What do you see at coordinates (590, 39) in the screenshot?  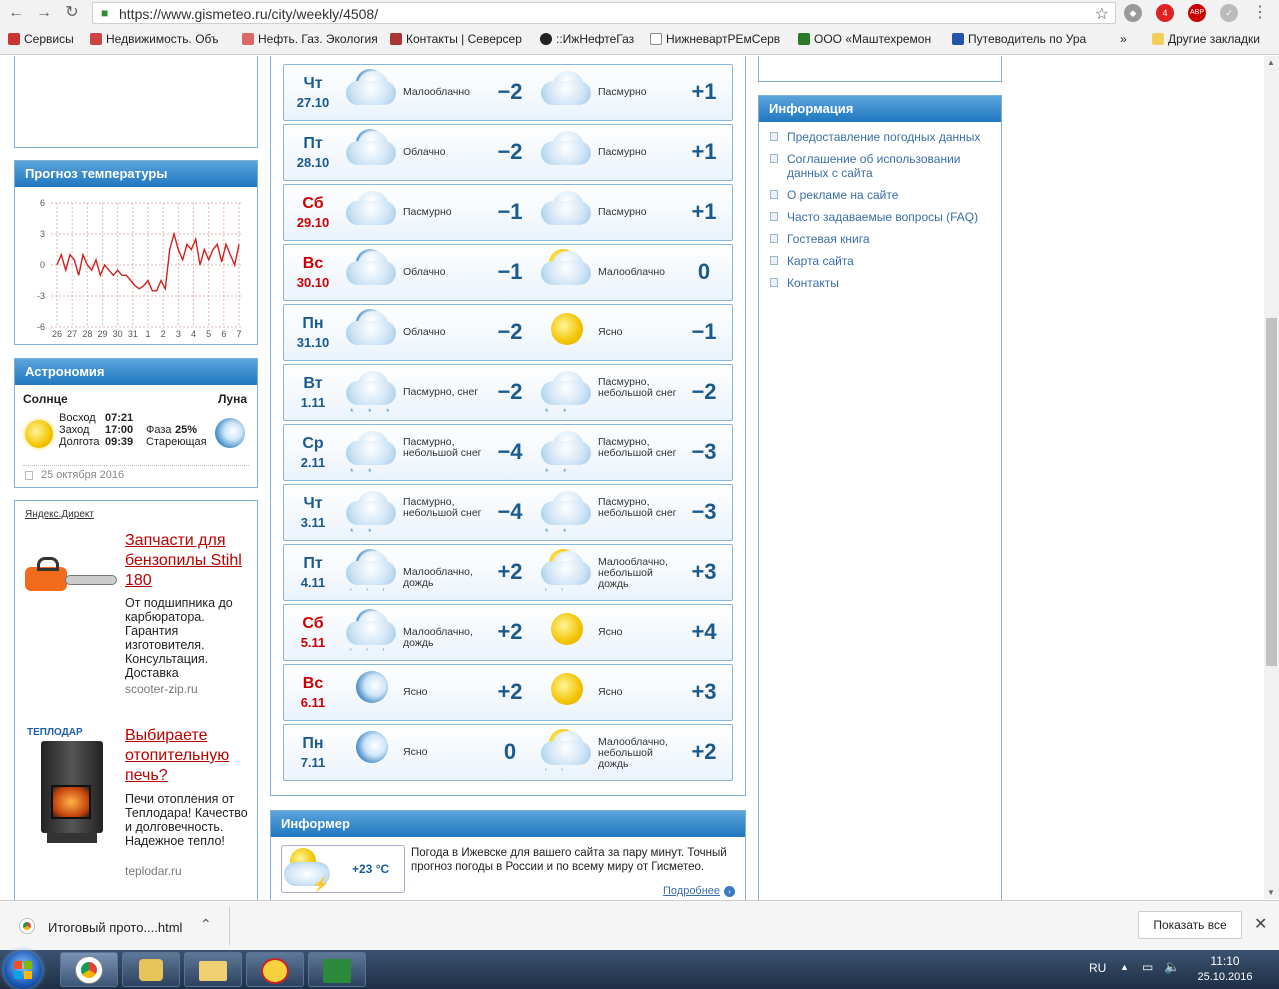 I see `bookmark-item: ::ИжНефтеГаз` at bounding box center [590, 39].